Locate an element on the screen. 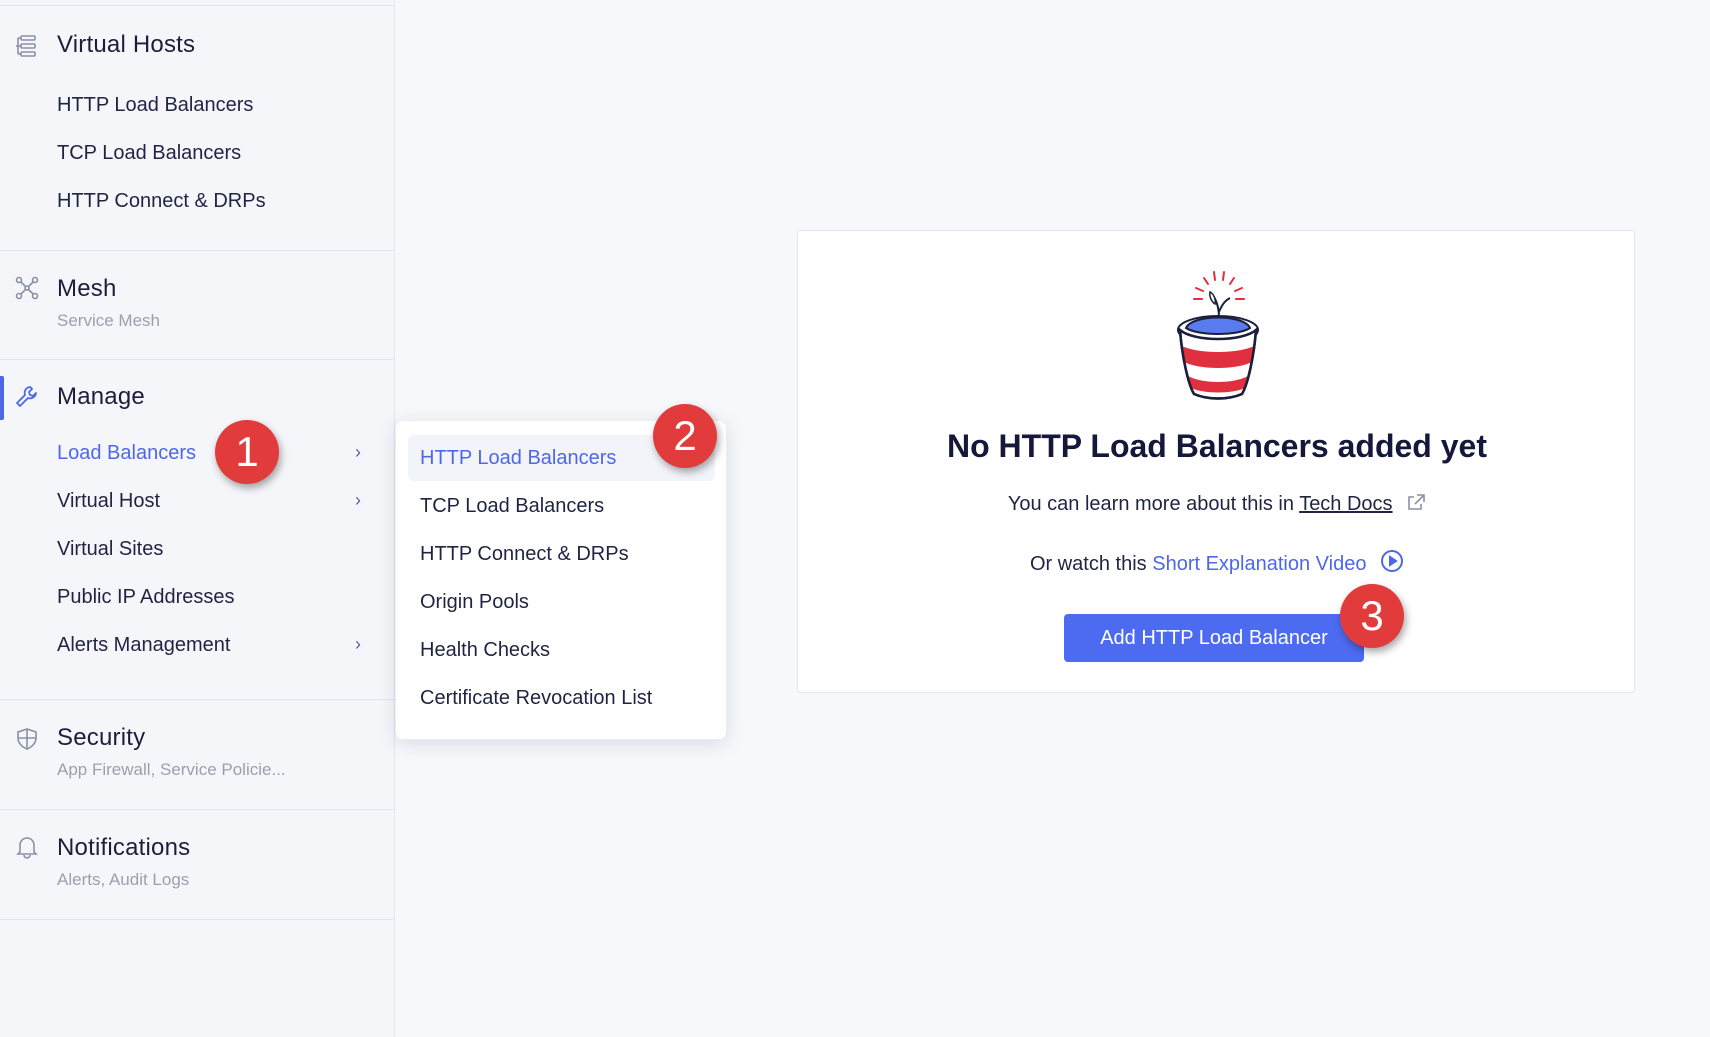 This screenshot has height=1037, width=1710. section-title-notifications: Notifications is located at coordinates (124, 847).